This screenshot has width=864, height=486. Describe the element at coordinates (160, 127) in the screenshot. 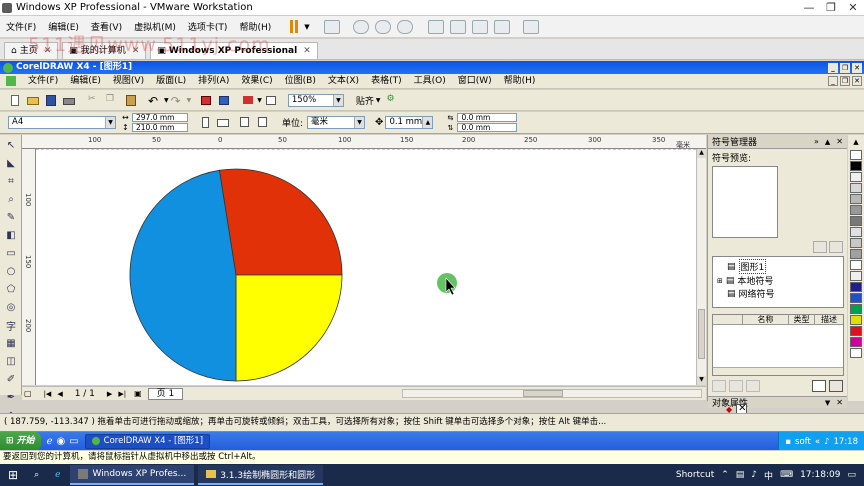

I see `page-height-field: 210.0 mm` at that location.